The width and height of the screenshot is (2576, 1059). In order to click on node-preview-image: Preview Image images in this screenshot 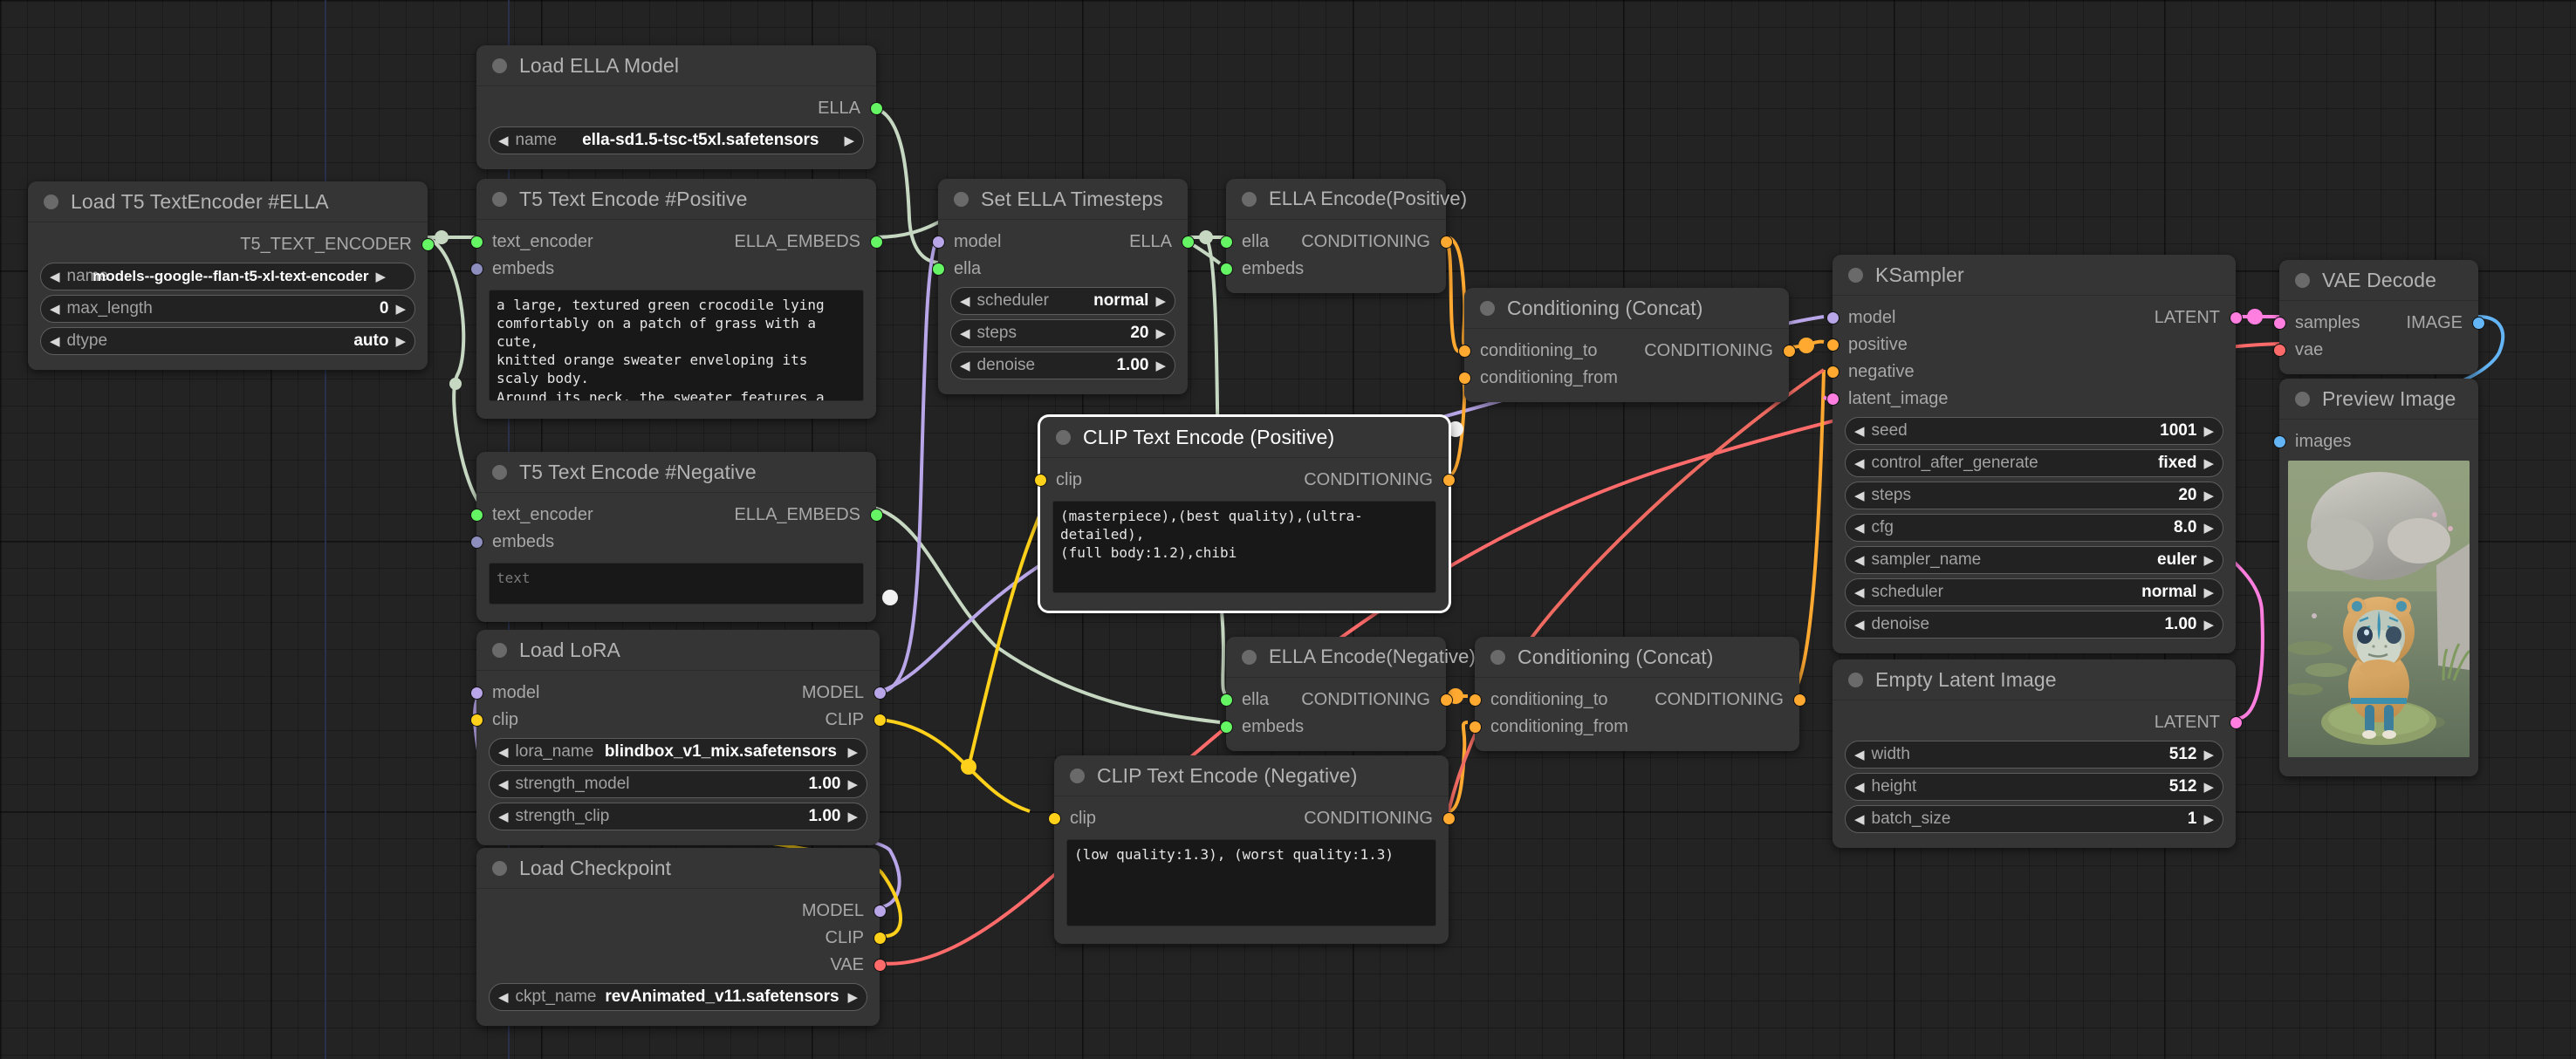, I will do `click(2375, 577)`.